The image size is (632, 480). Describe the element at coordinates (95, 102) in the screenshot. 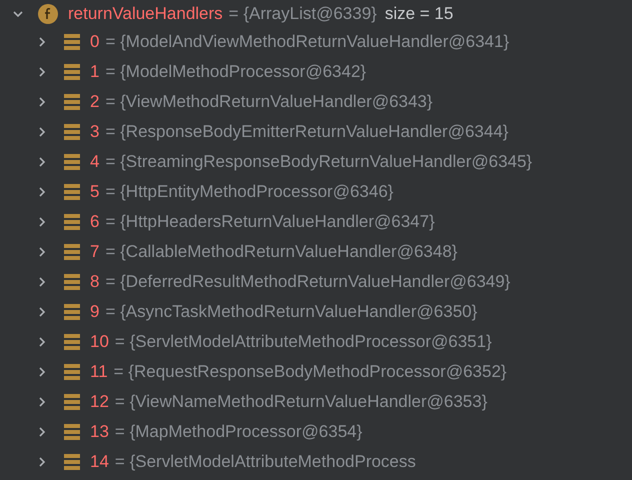

I see `item-index: 2` at that location.